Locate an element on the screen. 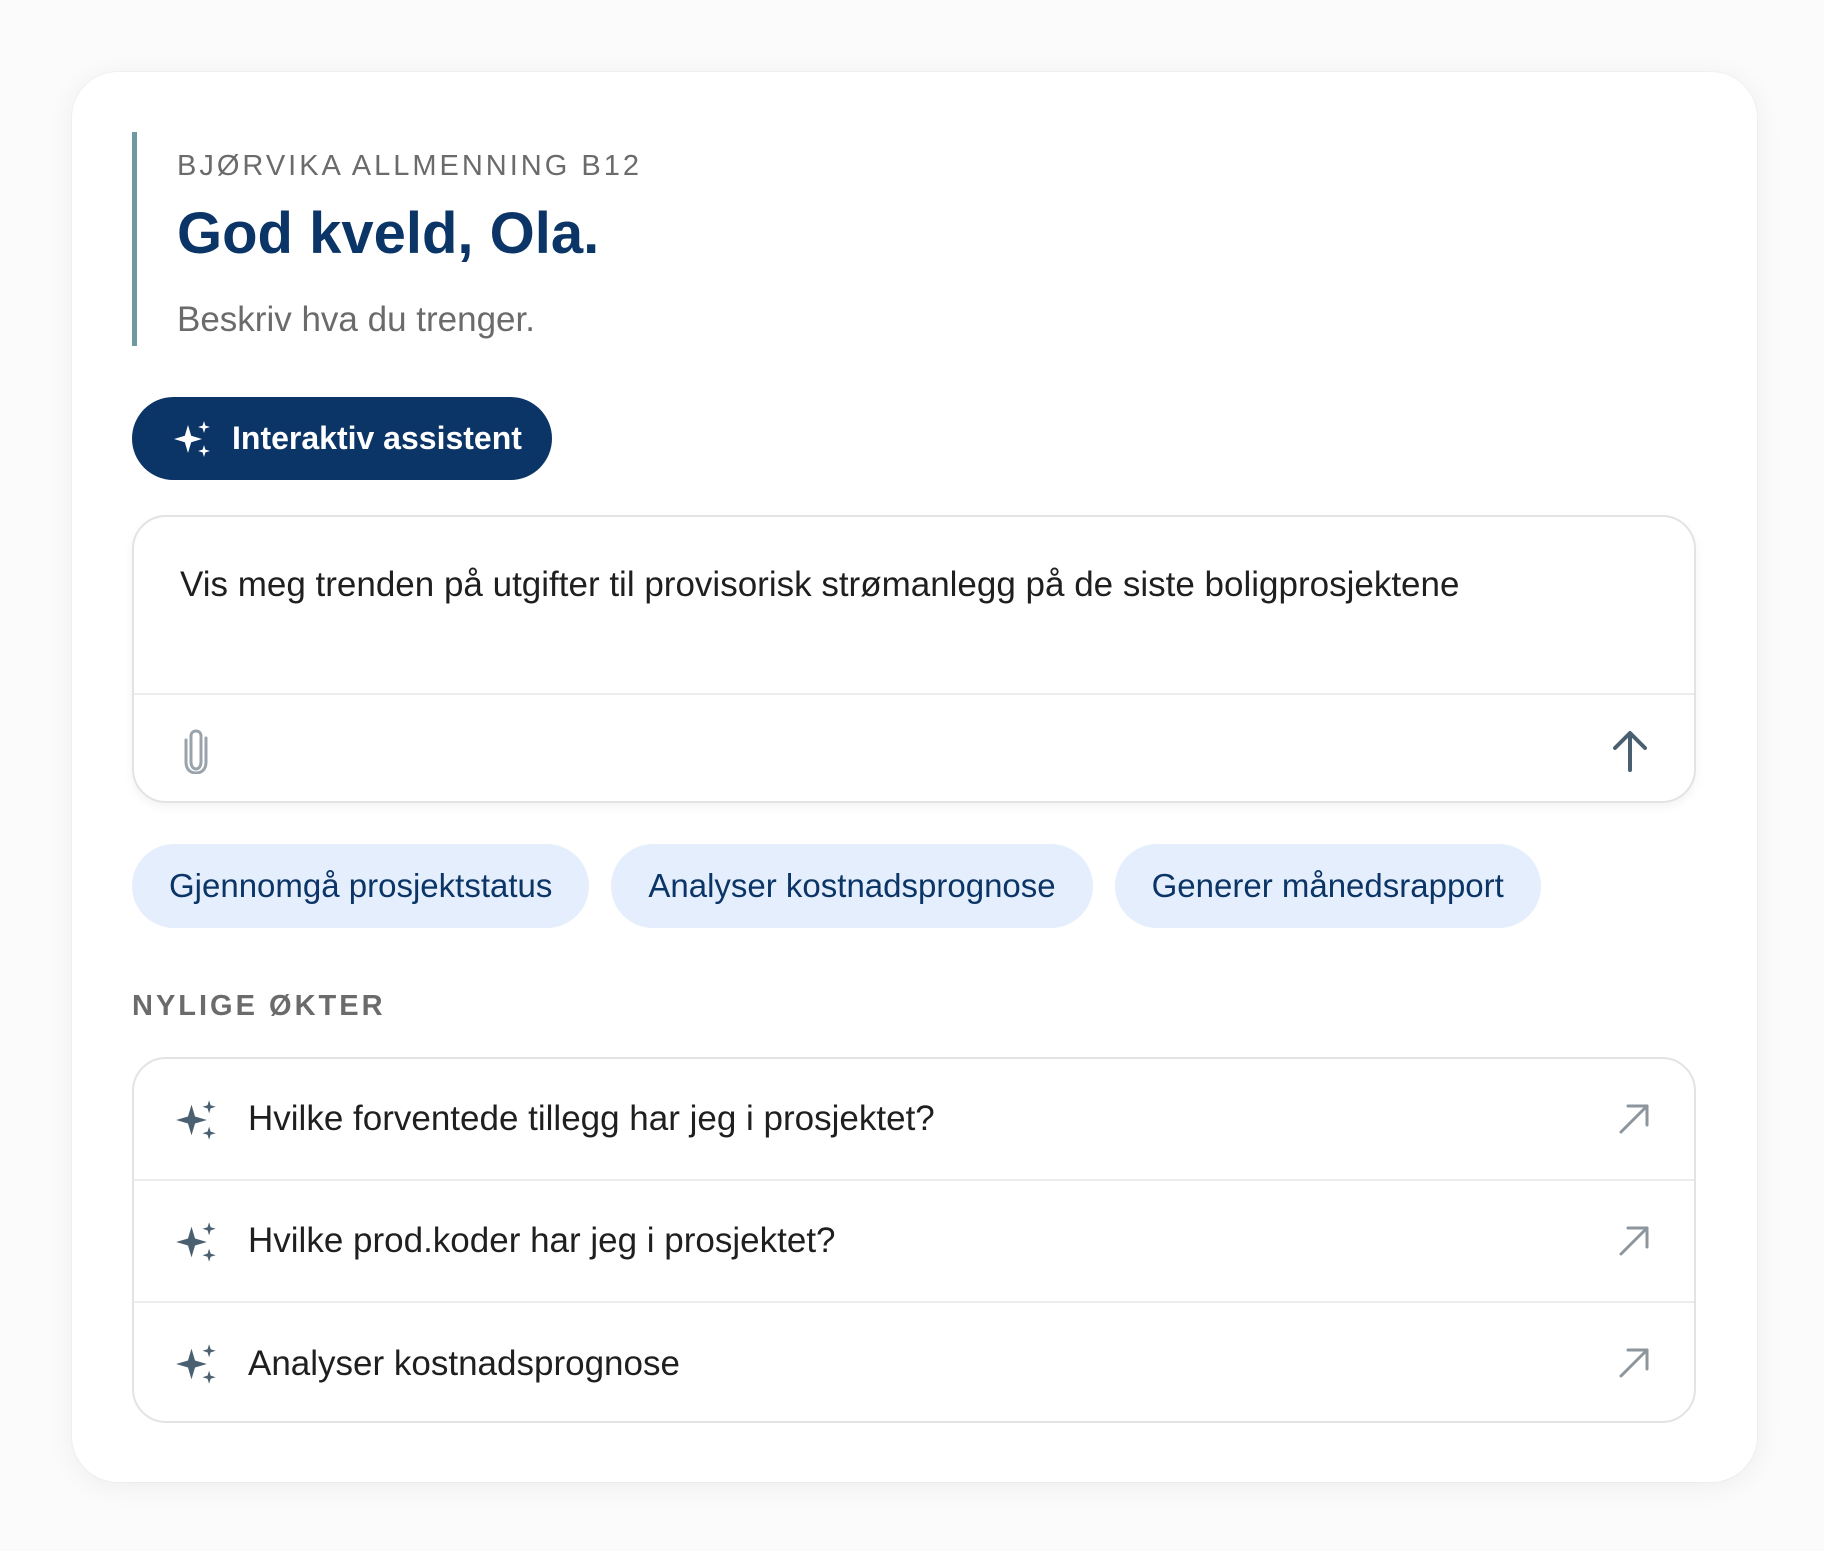 This screenshot has height=1551, width=1824. suggestion-chip-monthly-report: Generer månedsrapport is located at coordinates (1327, 886).